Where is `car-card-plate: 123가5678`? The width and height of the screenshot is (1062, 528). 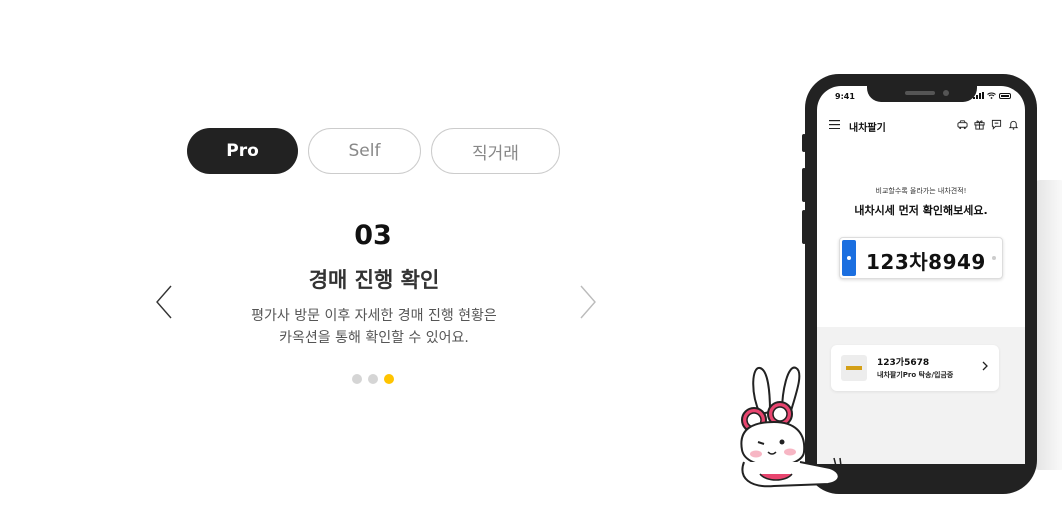
car-card-plate: 123가5678 is located at coordinates (903, 363).